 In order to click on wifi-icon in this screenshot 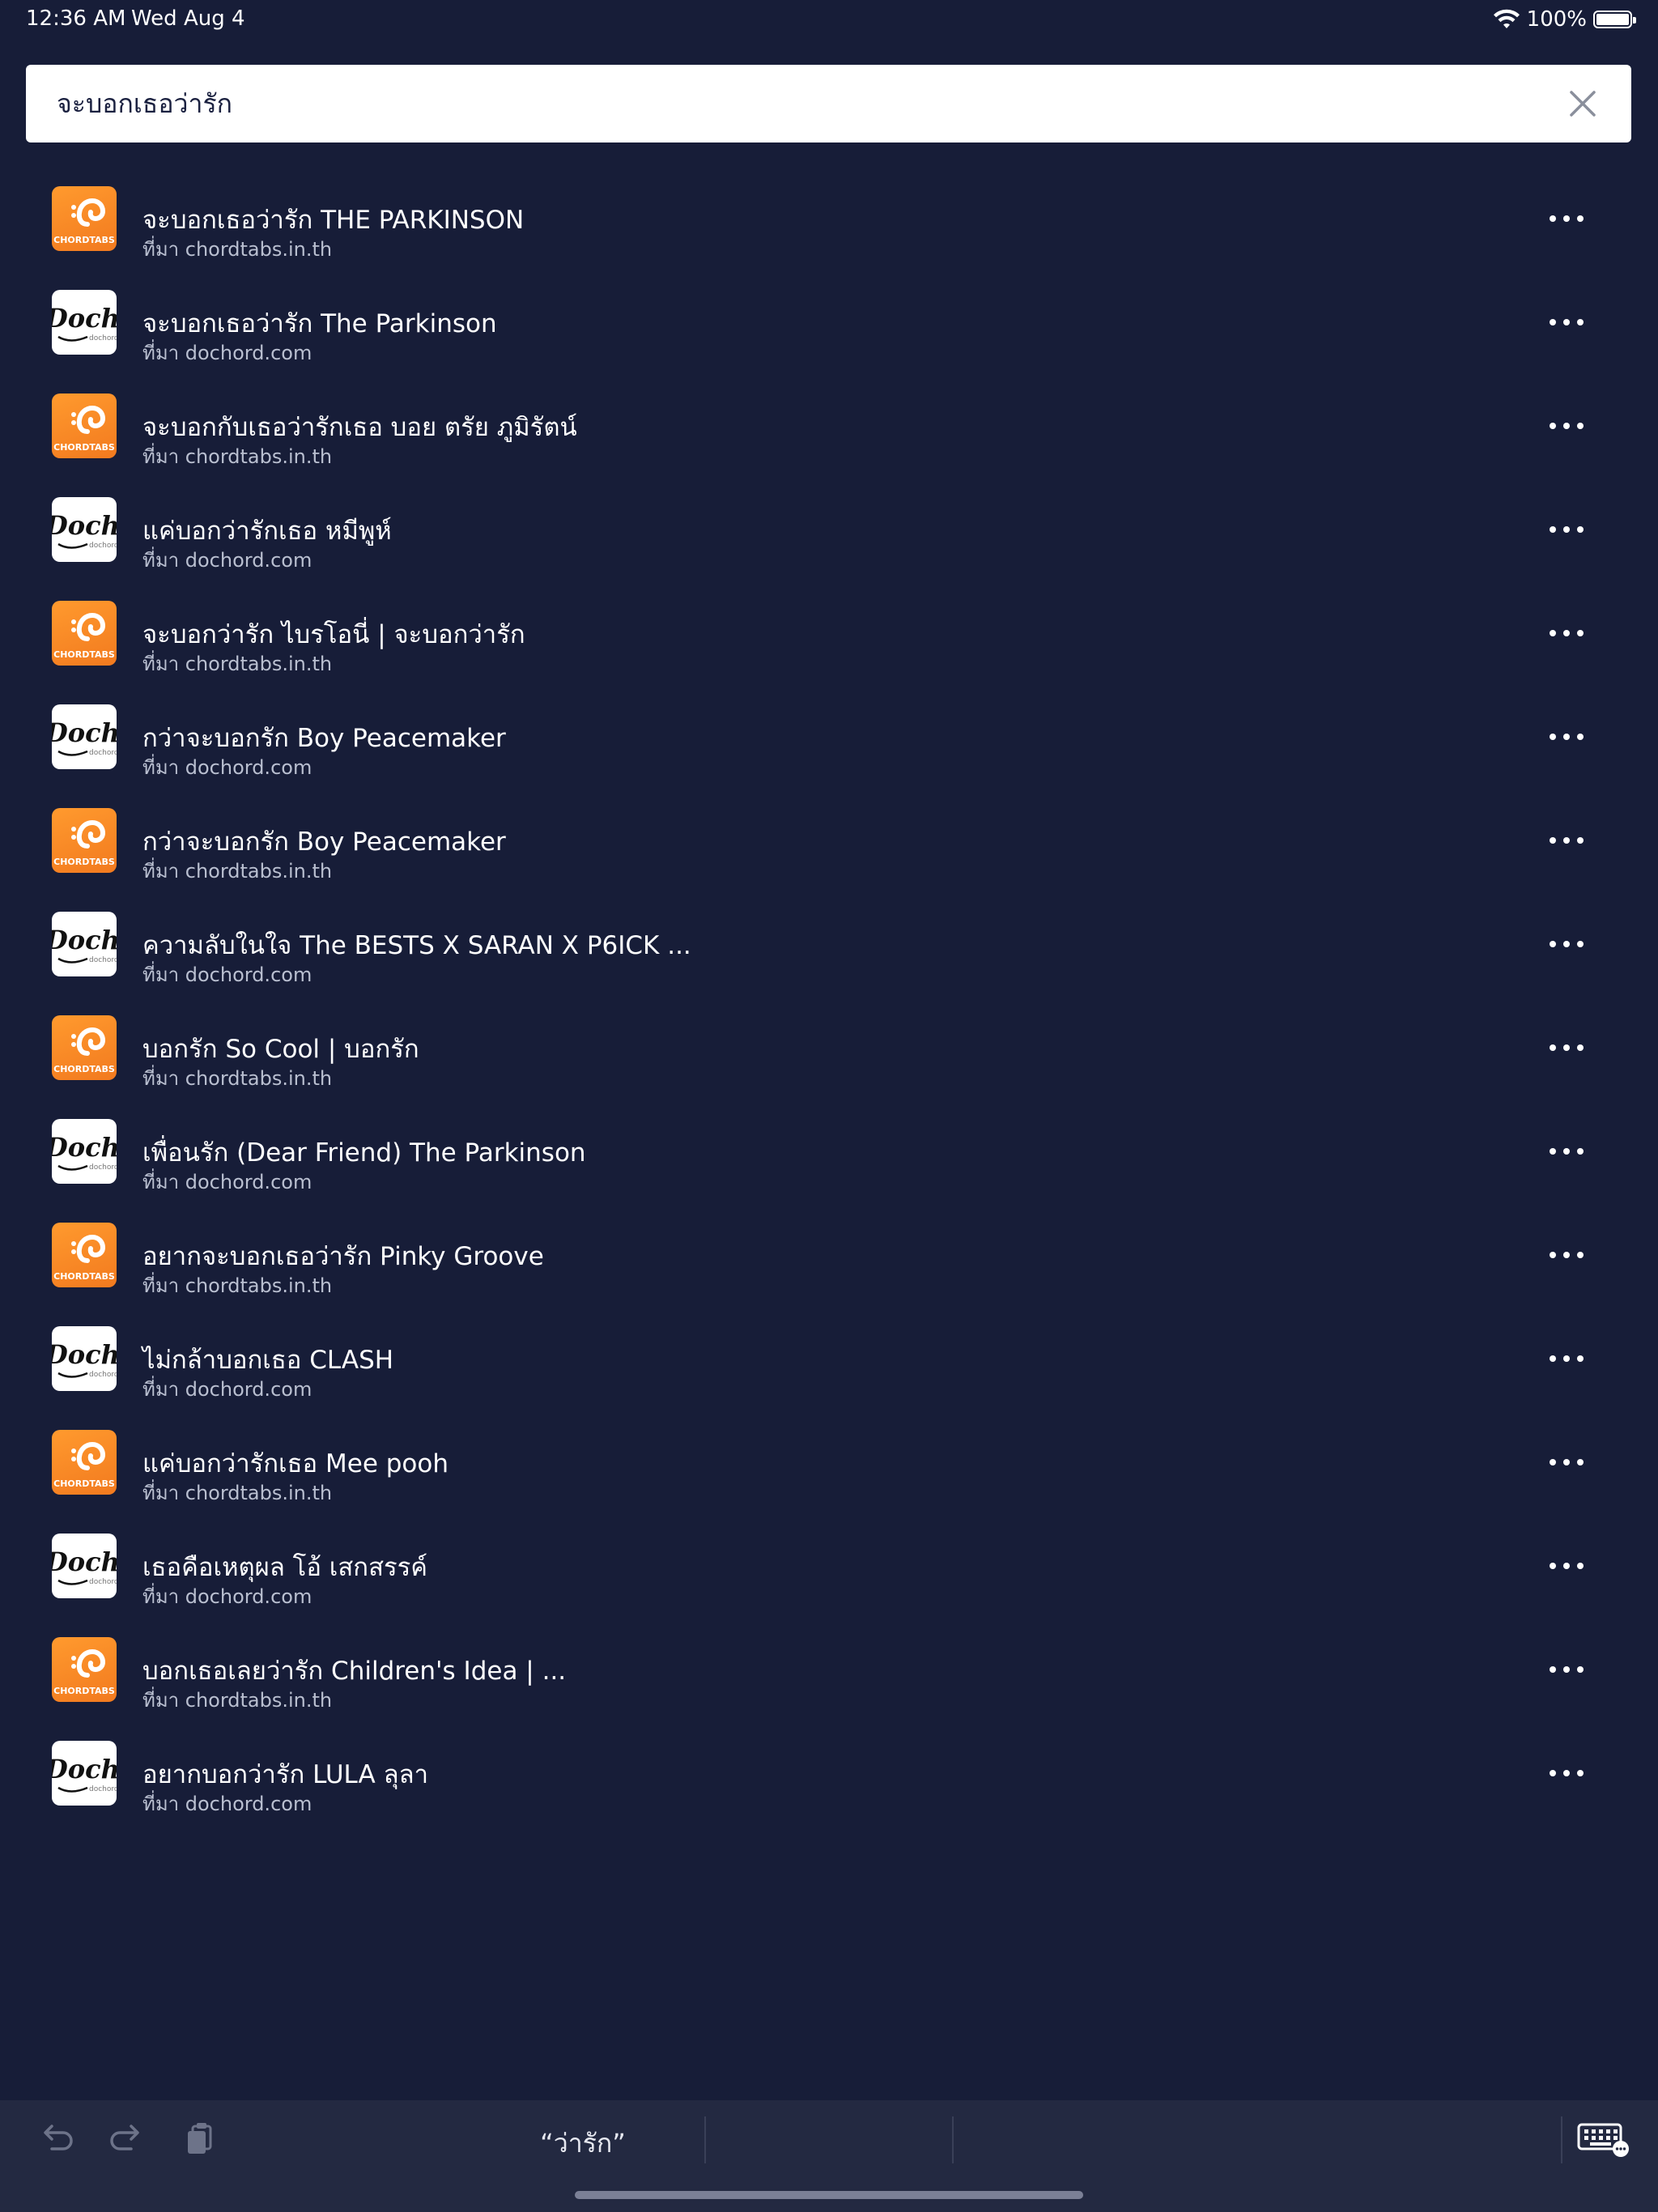, I will do `click(1506, 19)`.